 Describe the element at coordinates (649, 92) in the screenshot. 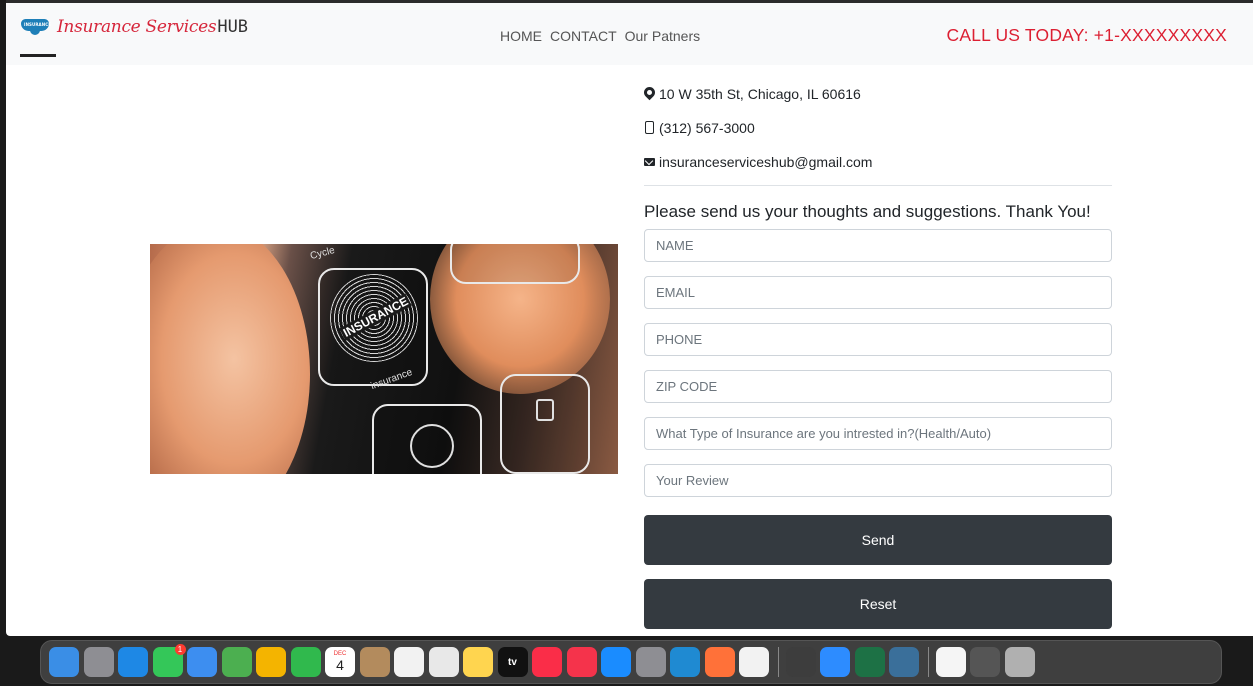

I see `map-marker-icon` at that location.